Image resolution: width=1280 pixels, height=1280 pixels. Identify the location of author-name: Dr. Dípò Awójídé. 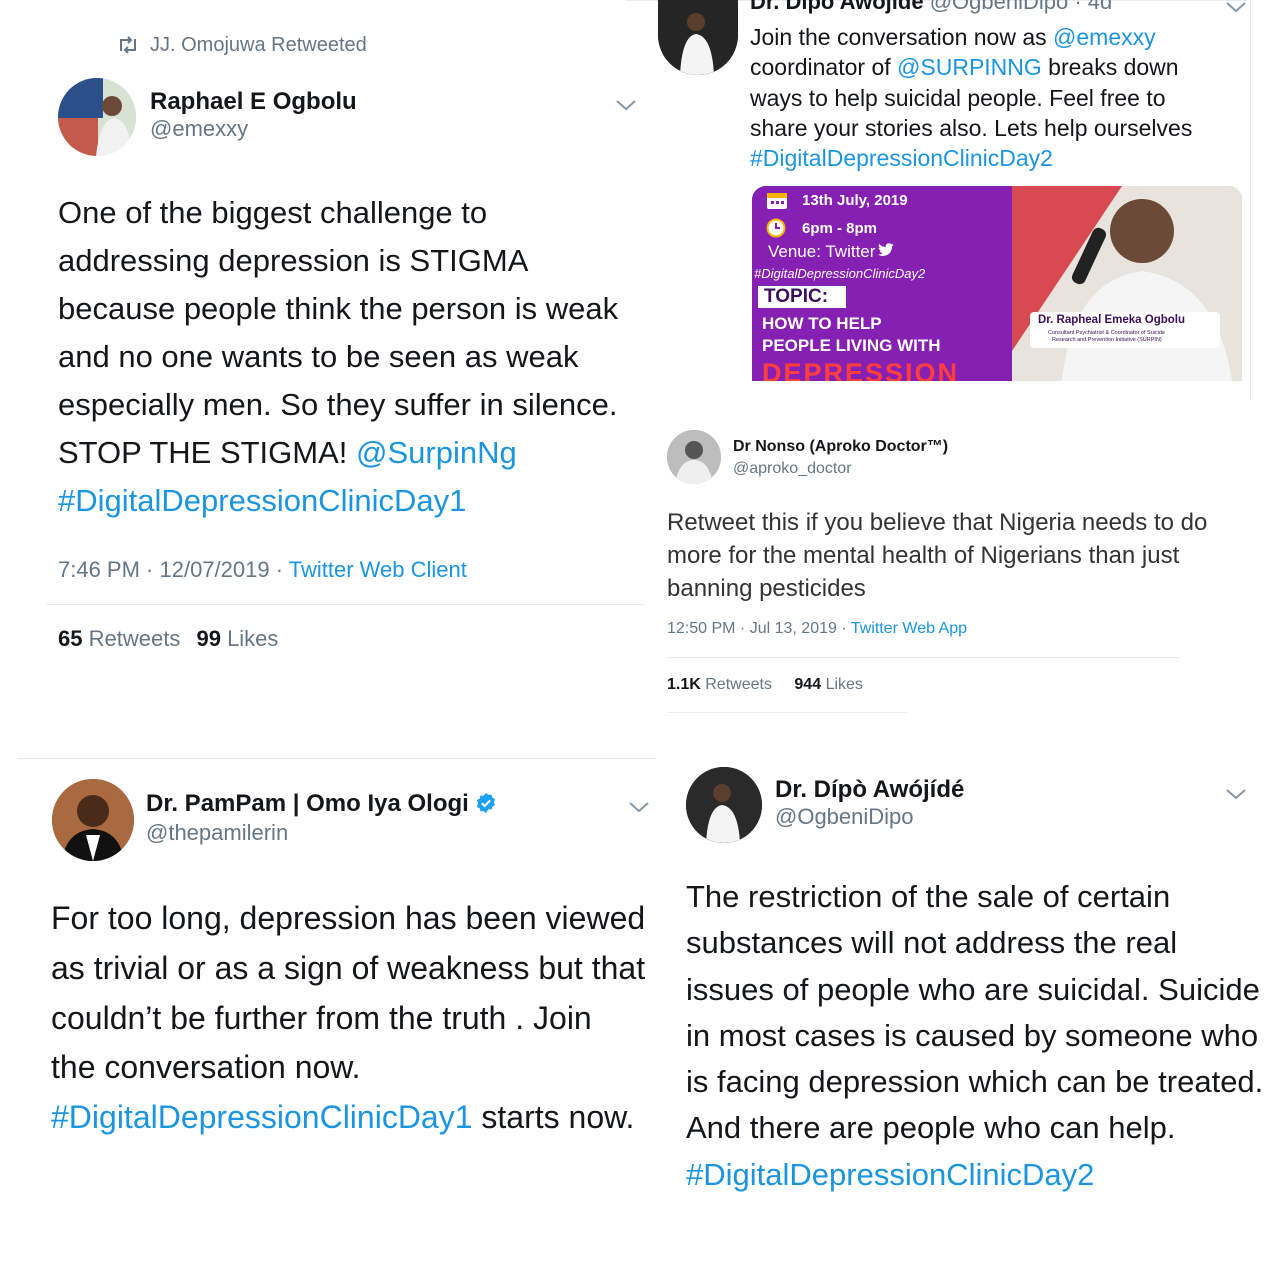
(869, 790).